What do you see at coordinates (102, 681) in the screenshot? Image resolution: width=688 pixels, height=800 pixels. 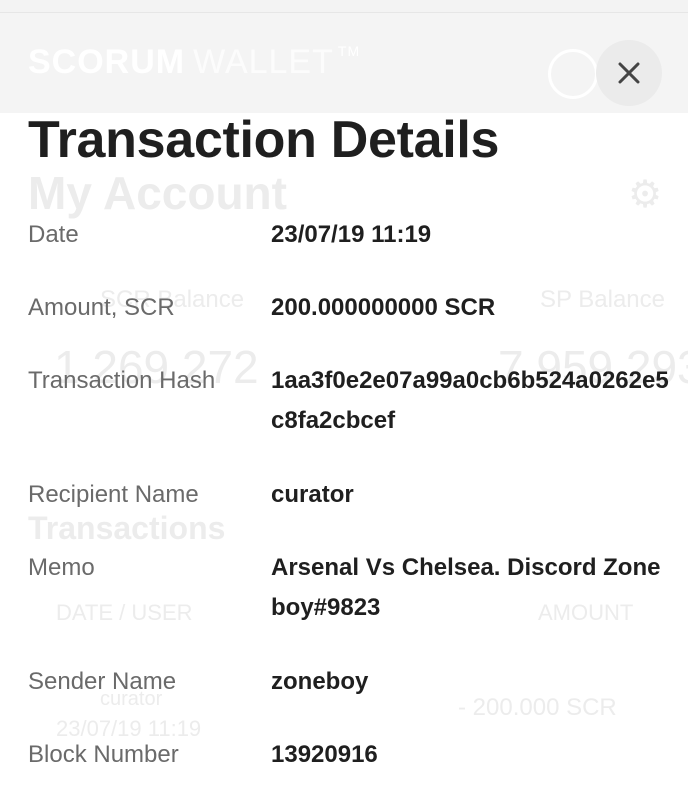 I see `sender-name-label: Sender Name` at bounding box center [102, 681].